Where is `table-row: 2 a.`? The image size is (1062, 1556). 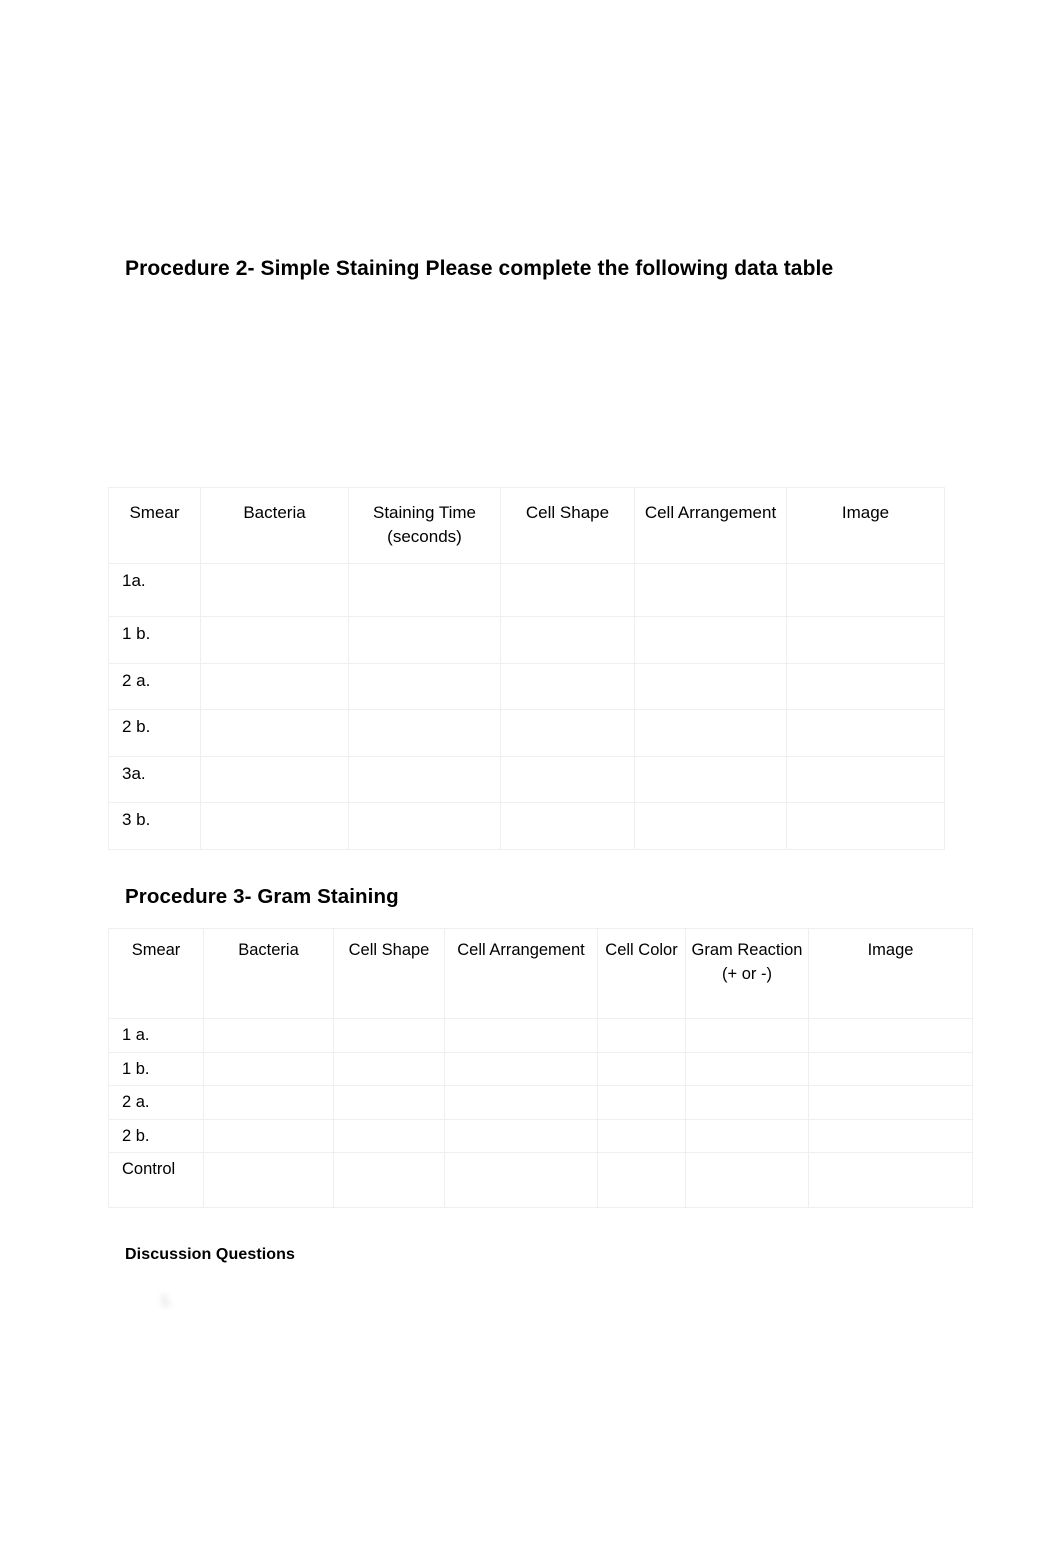 table-row: 2 a. is located at coordinates (540, 1102).